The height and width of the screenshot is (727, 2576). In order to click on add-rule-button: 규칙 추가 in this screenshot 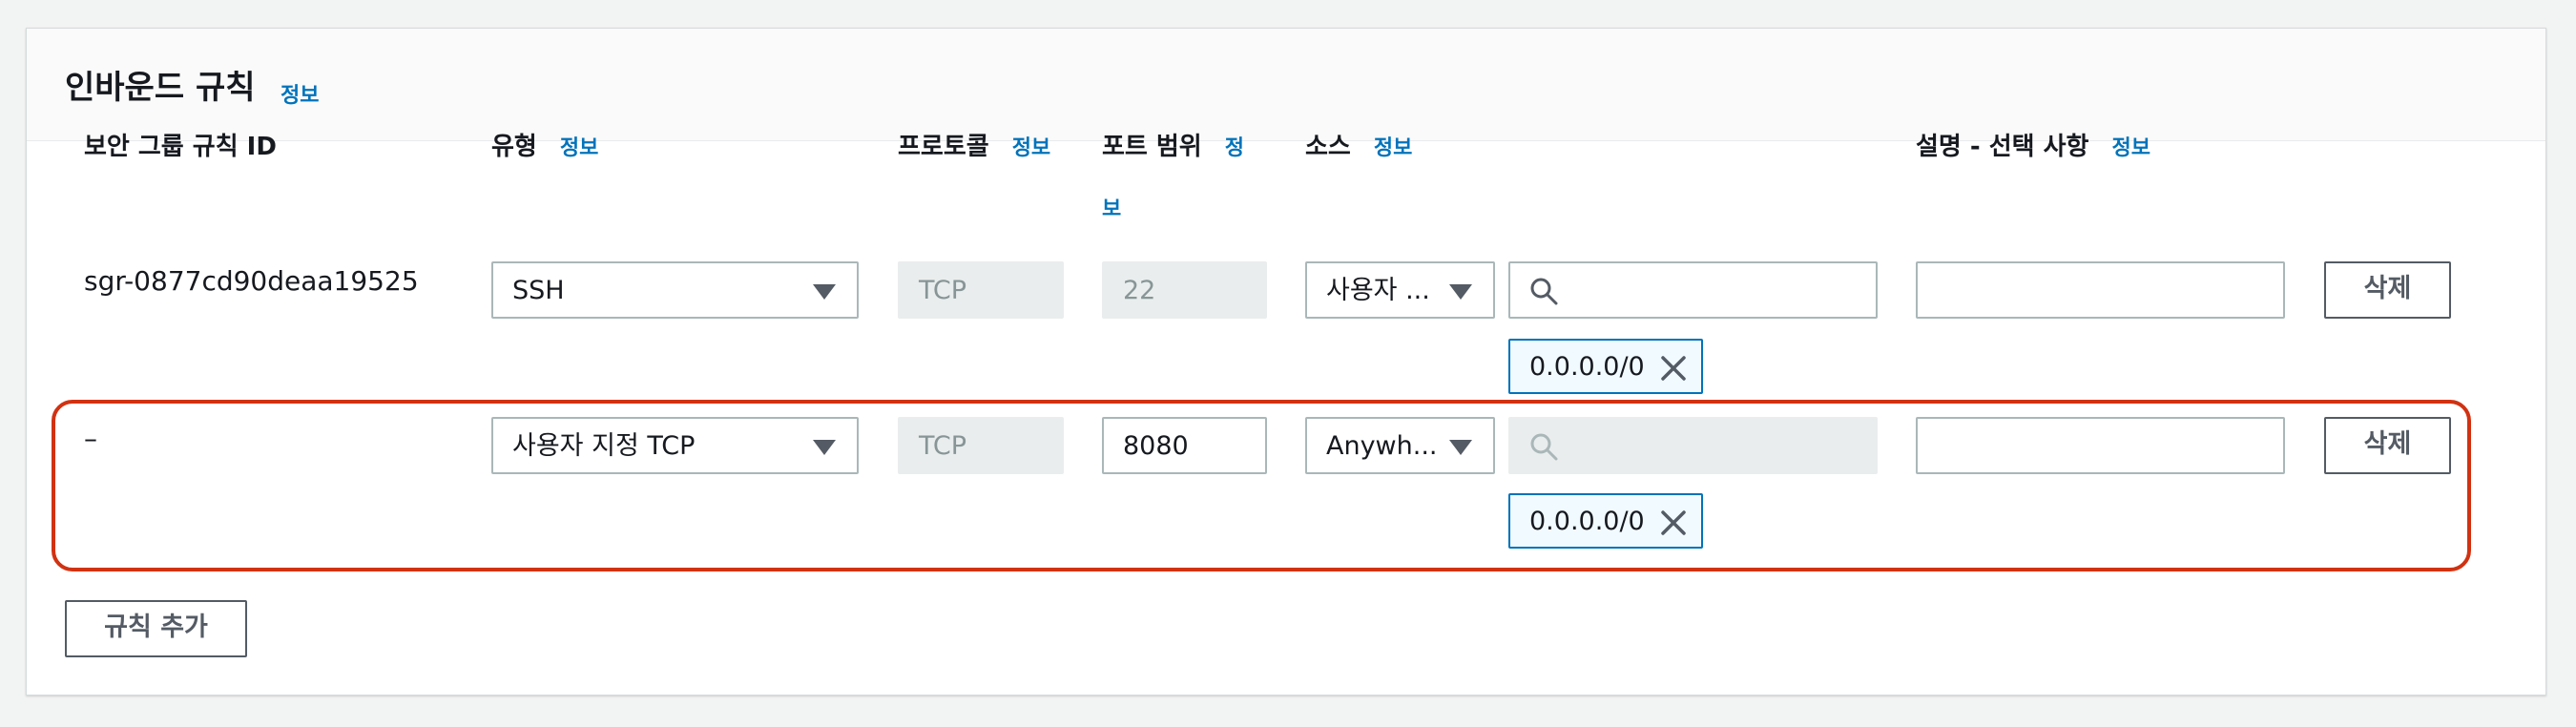, I will do `click(156, 628)`.